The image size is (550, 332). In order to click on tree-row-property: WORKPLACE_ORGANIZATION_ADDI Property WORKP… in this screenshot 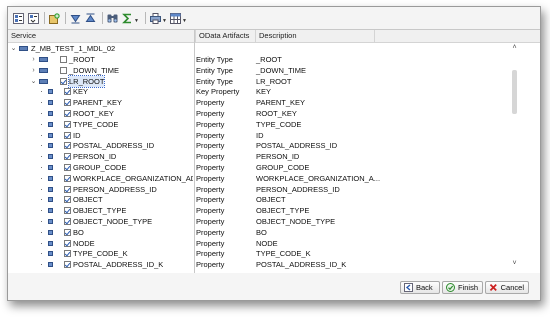, I will do `click(258, 178)`.